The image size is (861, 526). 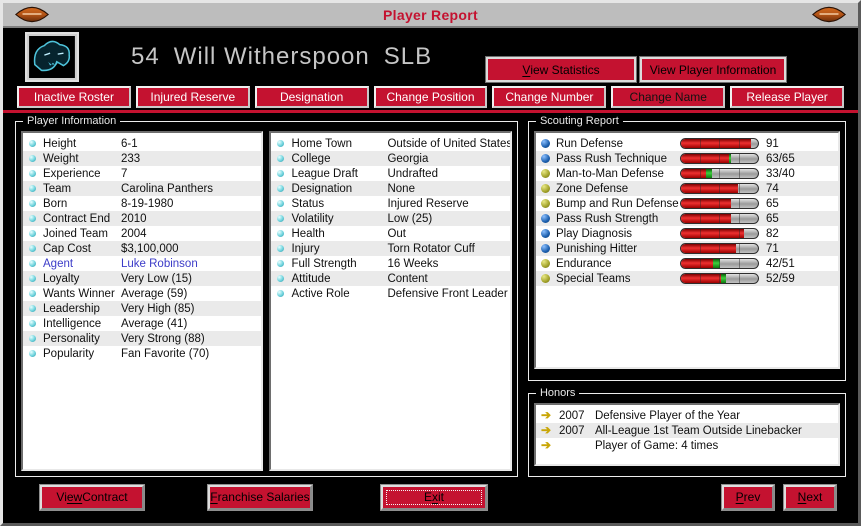 What do you see at coordinates (397, 233) in the screenshot?
I see `info-value: Out` at bounding box center [397, 233].